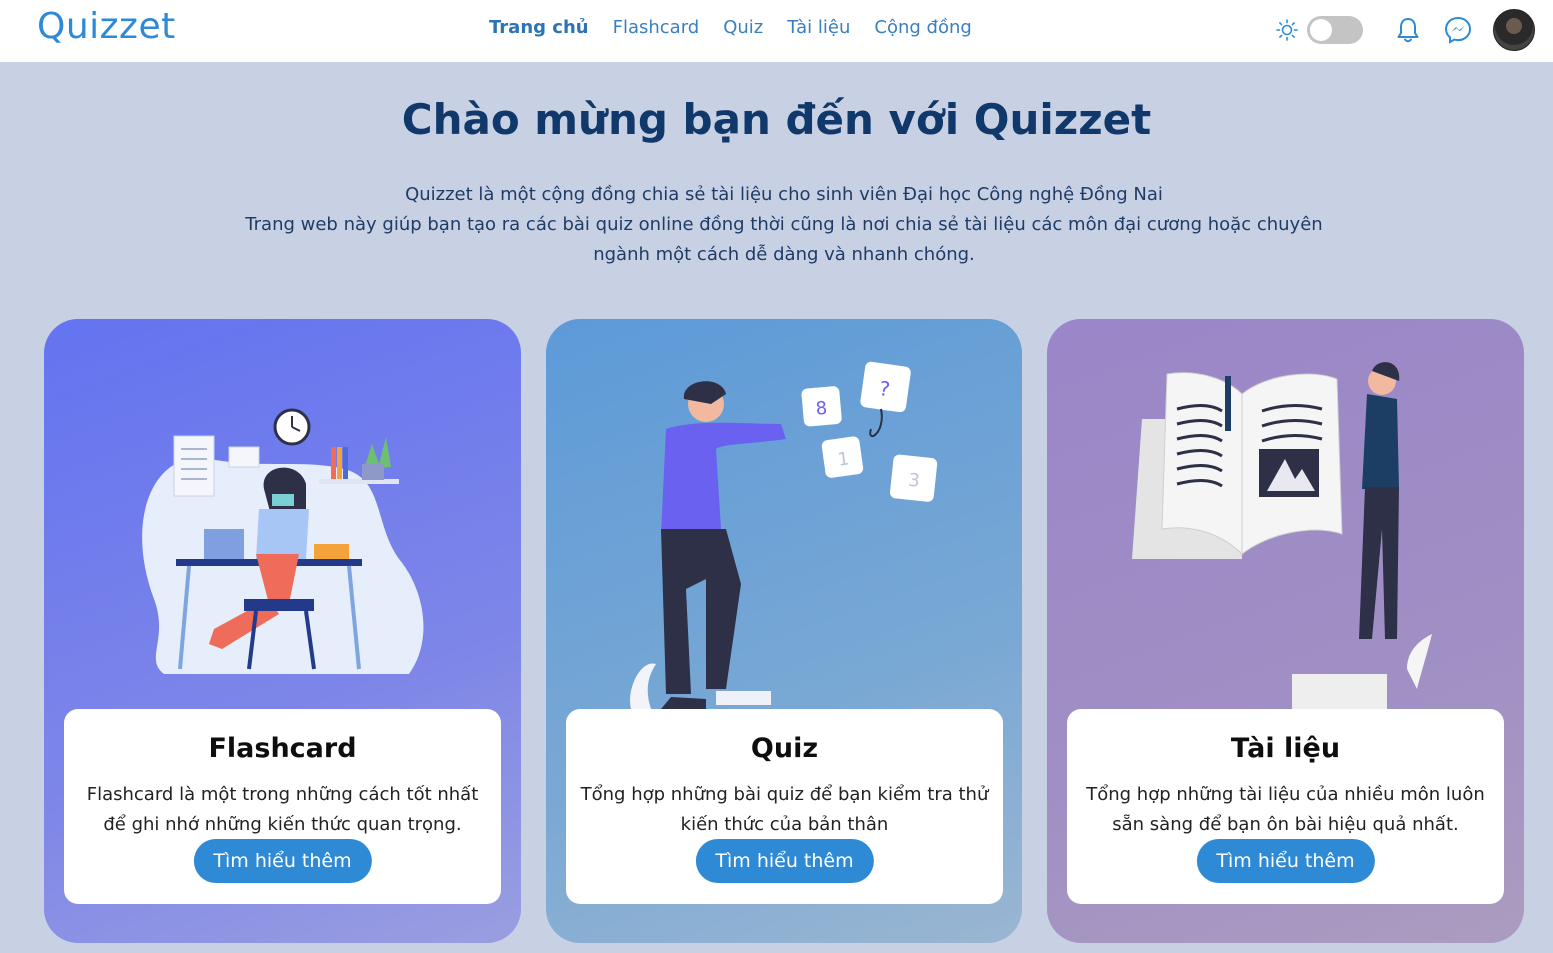 Image resolution: width=1553 pixels, height=953 pixels. Describe the element at coordinates (656, 27) in the screenshot. I see `nav-link-flashcard: Flashcard` at that location.